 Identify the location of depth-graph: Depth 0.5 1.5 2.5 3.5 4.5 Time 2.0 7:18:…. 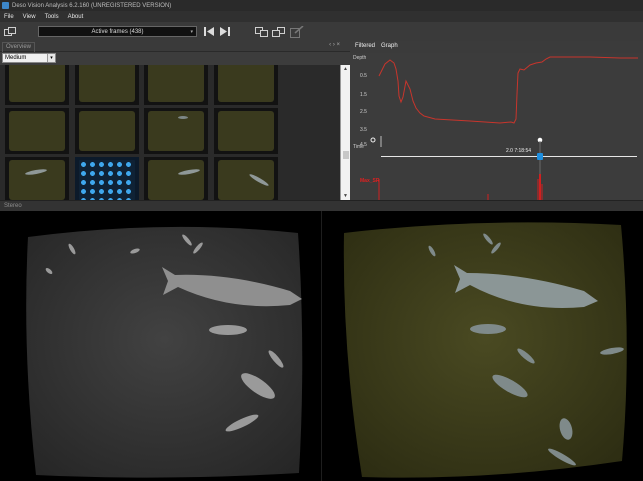
(496, 126).